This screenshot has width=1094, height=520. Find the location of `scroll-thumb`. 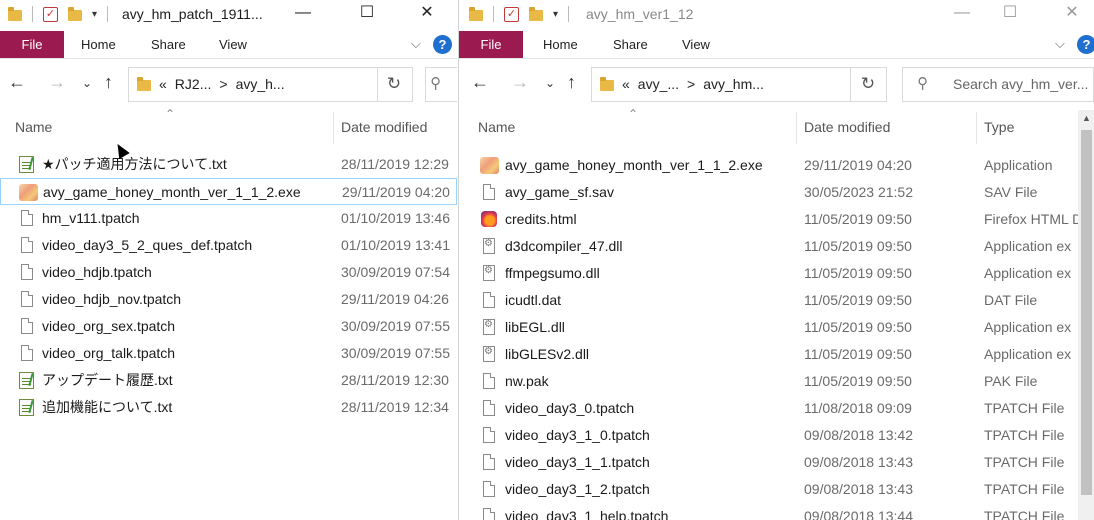

scroll-thumb is located at coordinates (1086, 312).